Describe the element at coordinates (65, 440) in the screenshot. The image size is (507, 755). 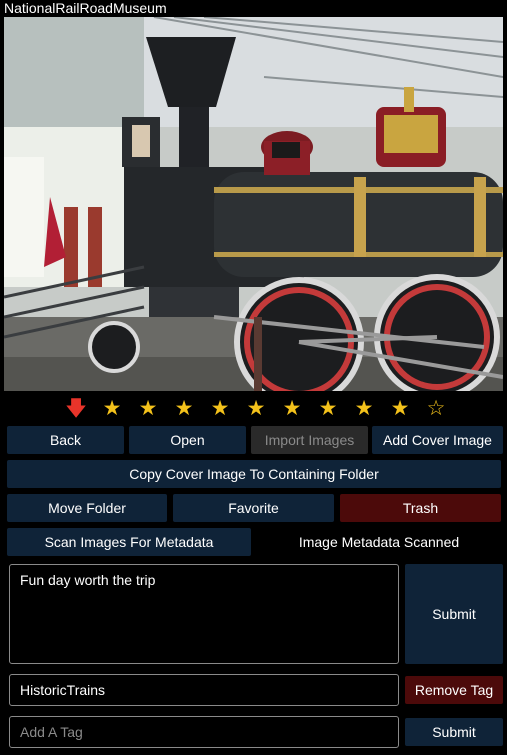
I see `back-button: Back` at that location.